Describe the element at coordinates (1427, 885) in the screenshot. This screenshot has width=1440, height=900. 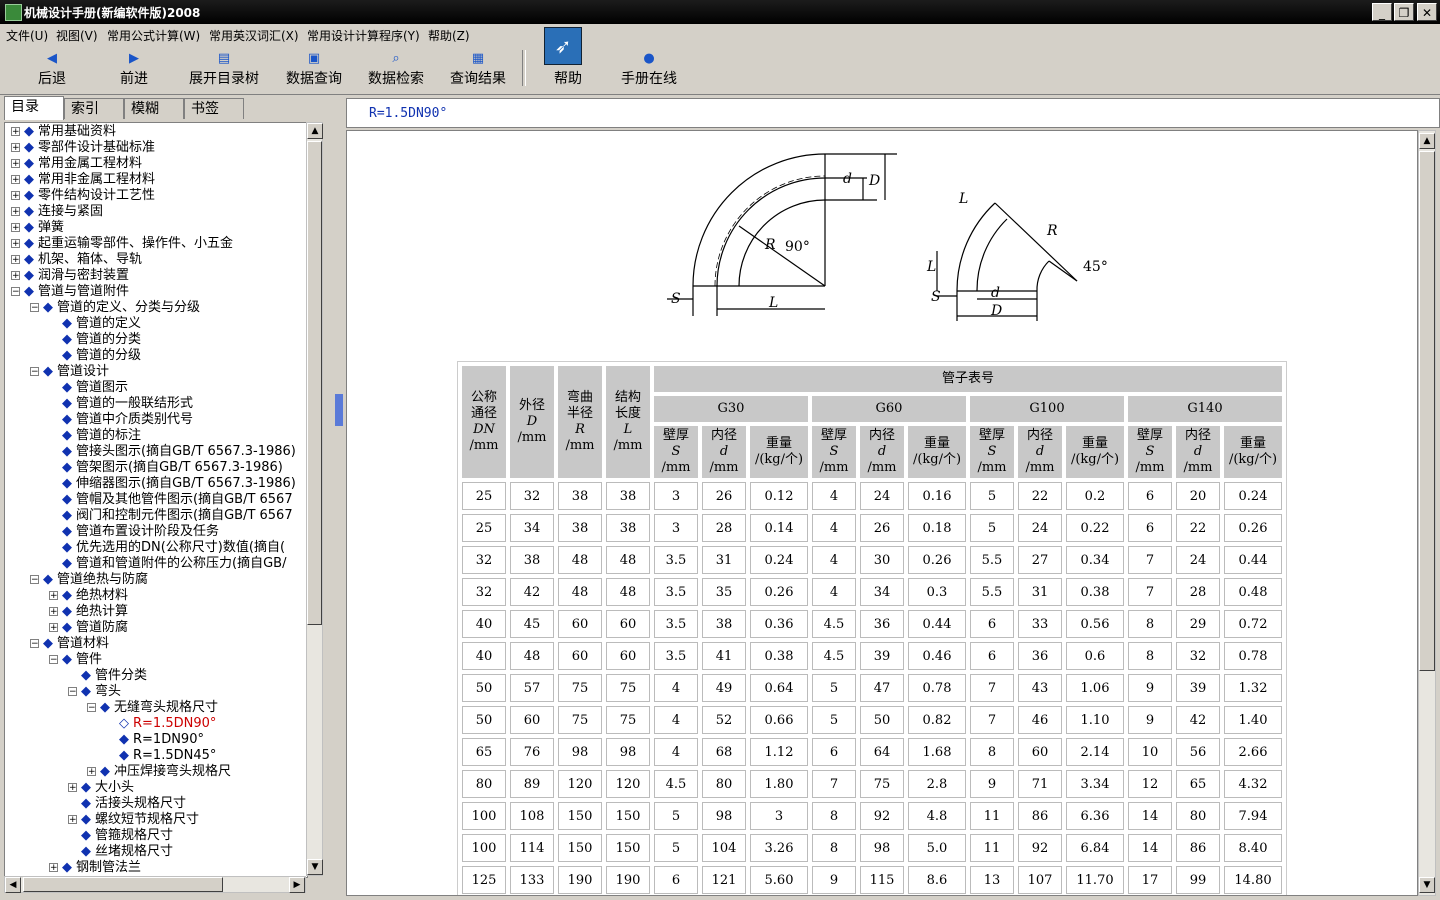
I see `content-scroll-down-button: ▼` at that location.